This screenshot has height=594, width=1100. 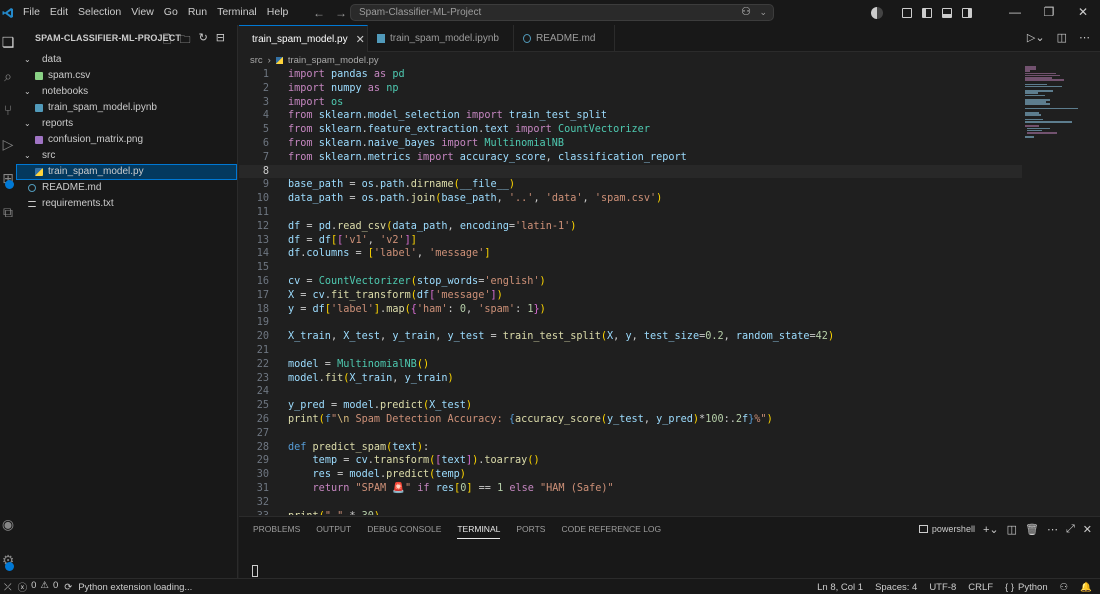 What do you see at coordinates (630, 296) in the screenshot?
I see `code-line: 17 X = cv.fit_transform(df['message'])` at bounding box center [630, 296].